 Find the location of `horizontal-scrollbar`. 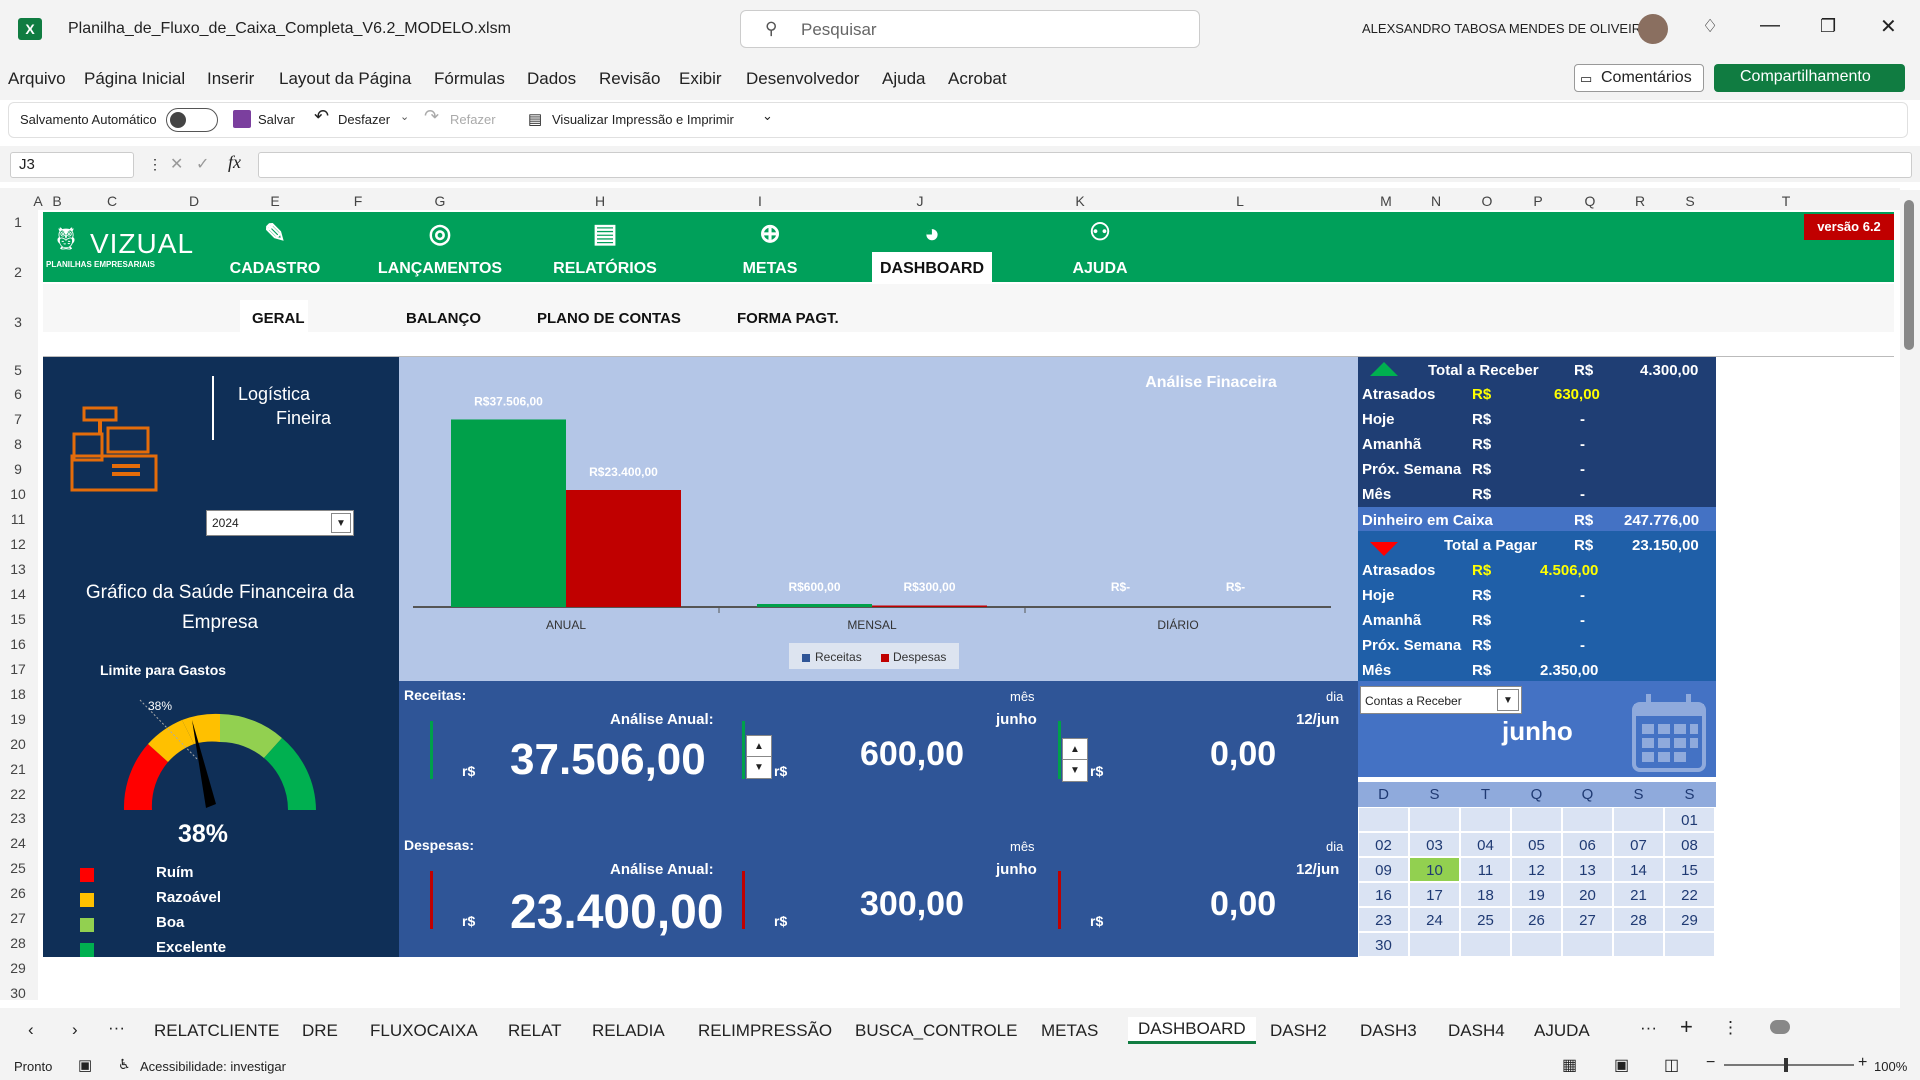

horizontal-scrollbar is located at coordinates (1820, 1028).